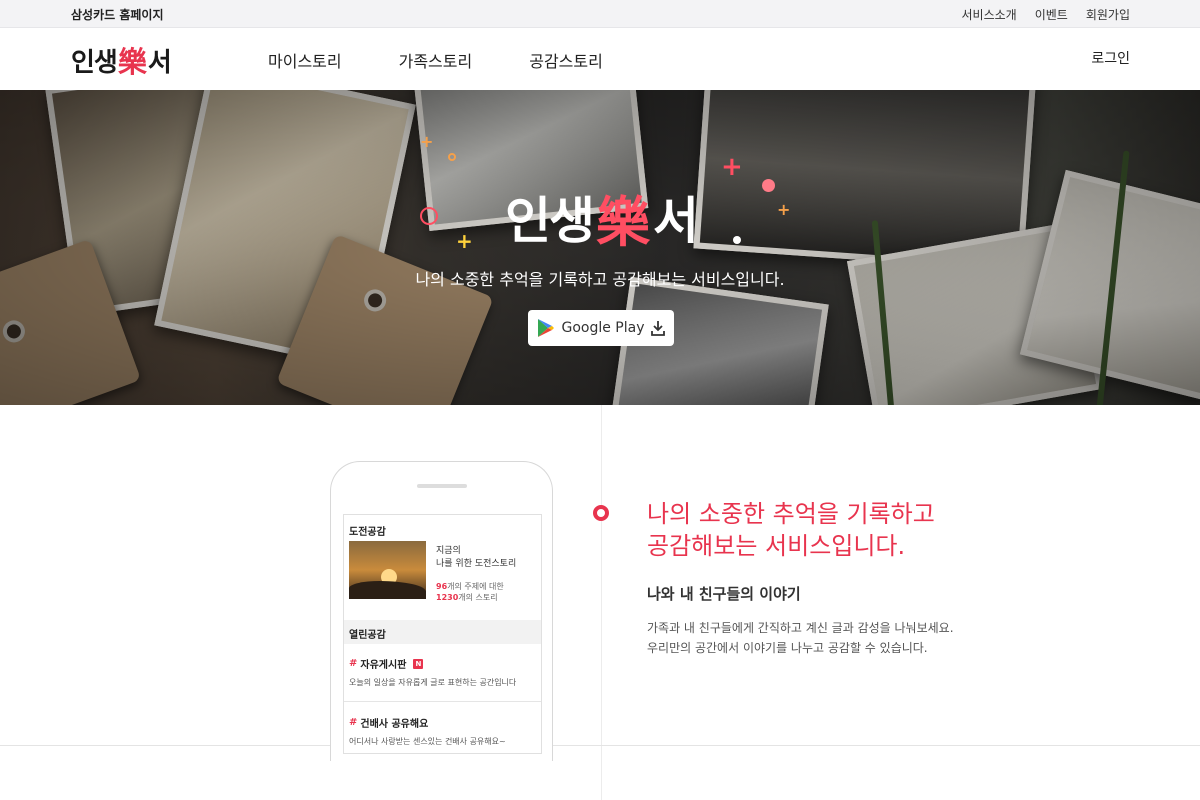 This screenshot has width=1200, height=800. What do you see at coordinates (394, 724) in the screenshot?
I see `item-title: 건배사 공유해요` at bounding box center [394, 724].